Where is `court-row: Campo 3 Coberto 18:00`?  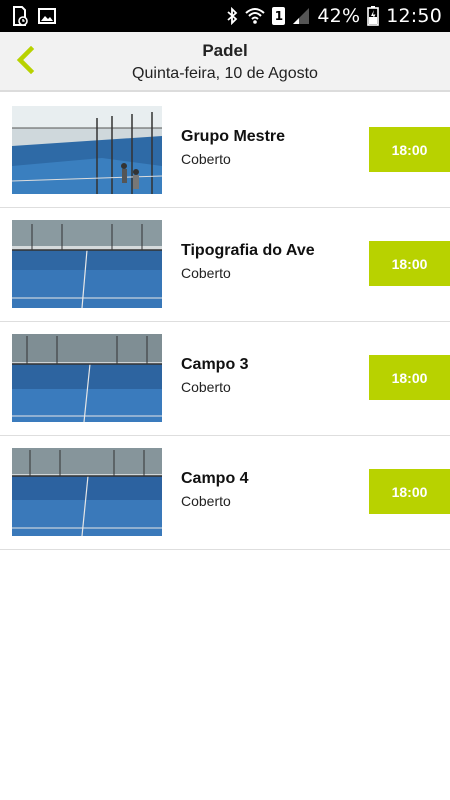 court-row: Campo 3 Coberto 18:00 is located at coordinates (225, 379).